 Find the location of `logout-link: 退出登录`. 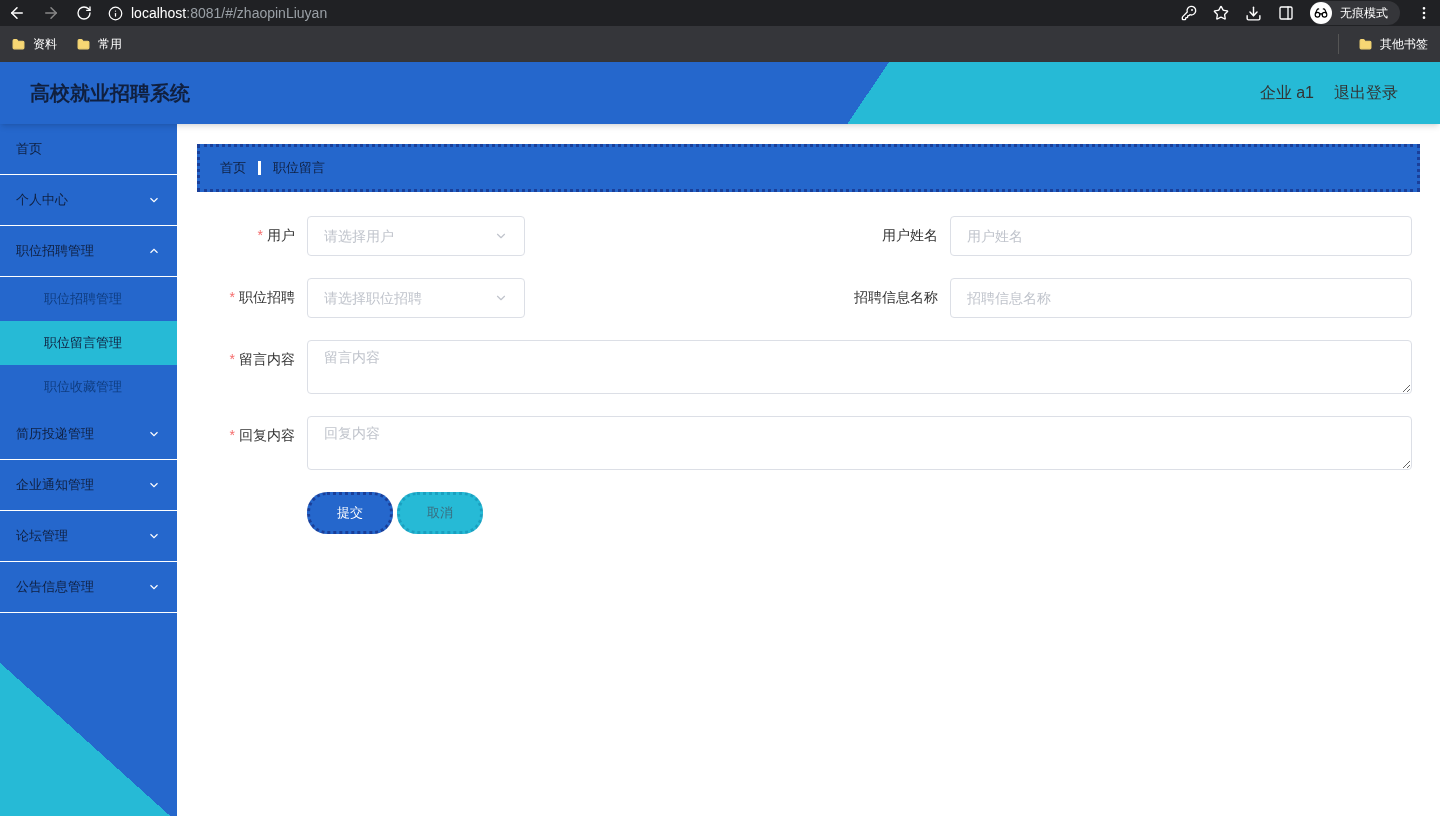

logout-link: 退出登录 is located at coordinates (1366, 93).